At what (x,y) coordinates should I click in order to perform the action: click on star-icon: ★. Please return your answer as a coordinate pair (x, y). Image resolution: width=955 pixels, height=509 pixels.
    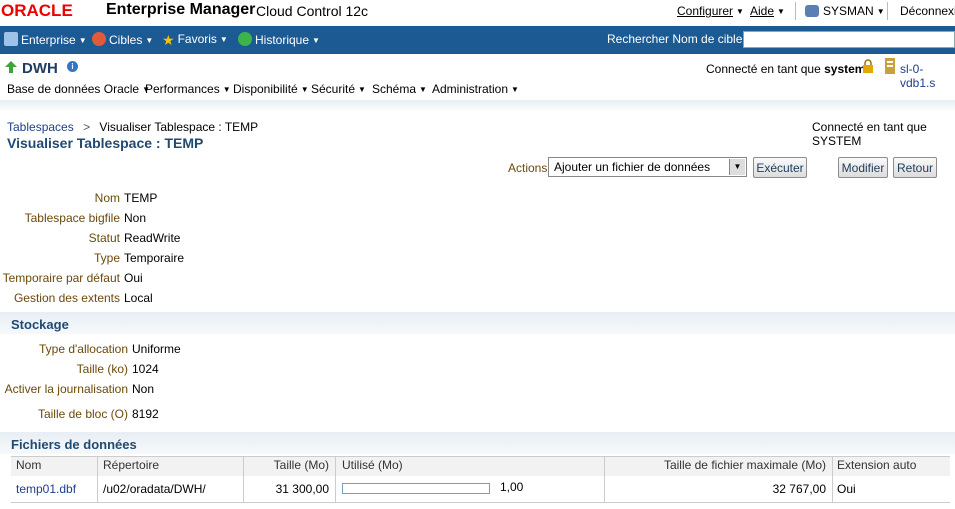
    Looking at the image, I should click on (168, 40).